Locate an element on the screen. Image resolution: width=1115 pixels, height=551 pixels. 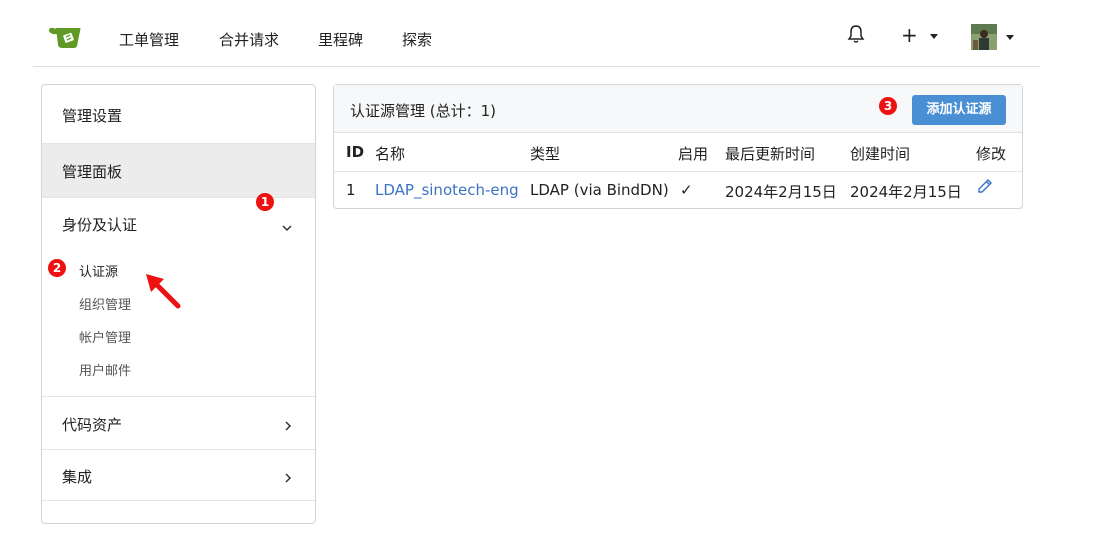
nav-explore: 探索 is located at coordinates (417, 39).